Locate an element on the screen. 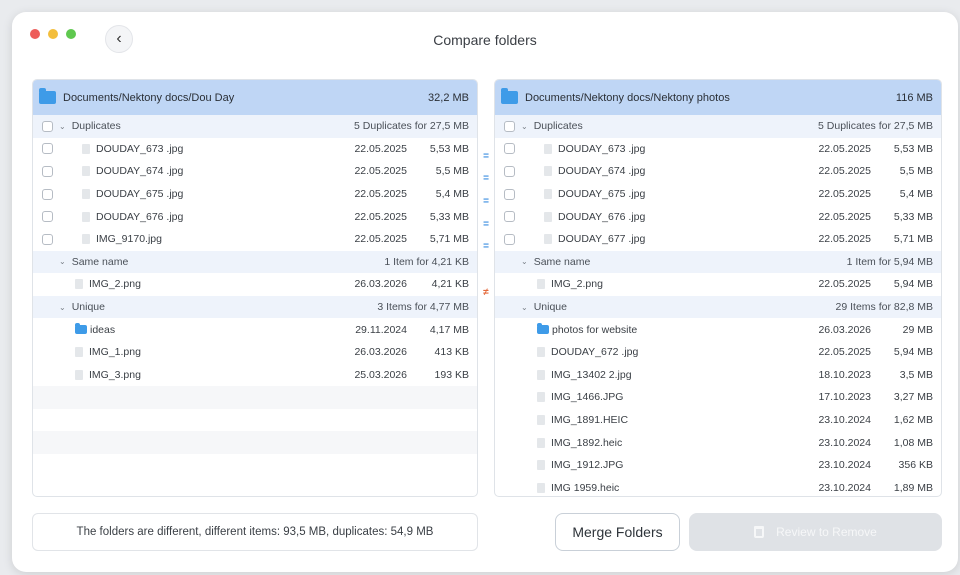  right-same-name-section: ⌄ Same name 1 Item for 5,94 MB is located at coordinates (718, 262).